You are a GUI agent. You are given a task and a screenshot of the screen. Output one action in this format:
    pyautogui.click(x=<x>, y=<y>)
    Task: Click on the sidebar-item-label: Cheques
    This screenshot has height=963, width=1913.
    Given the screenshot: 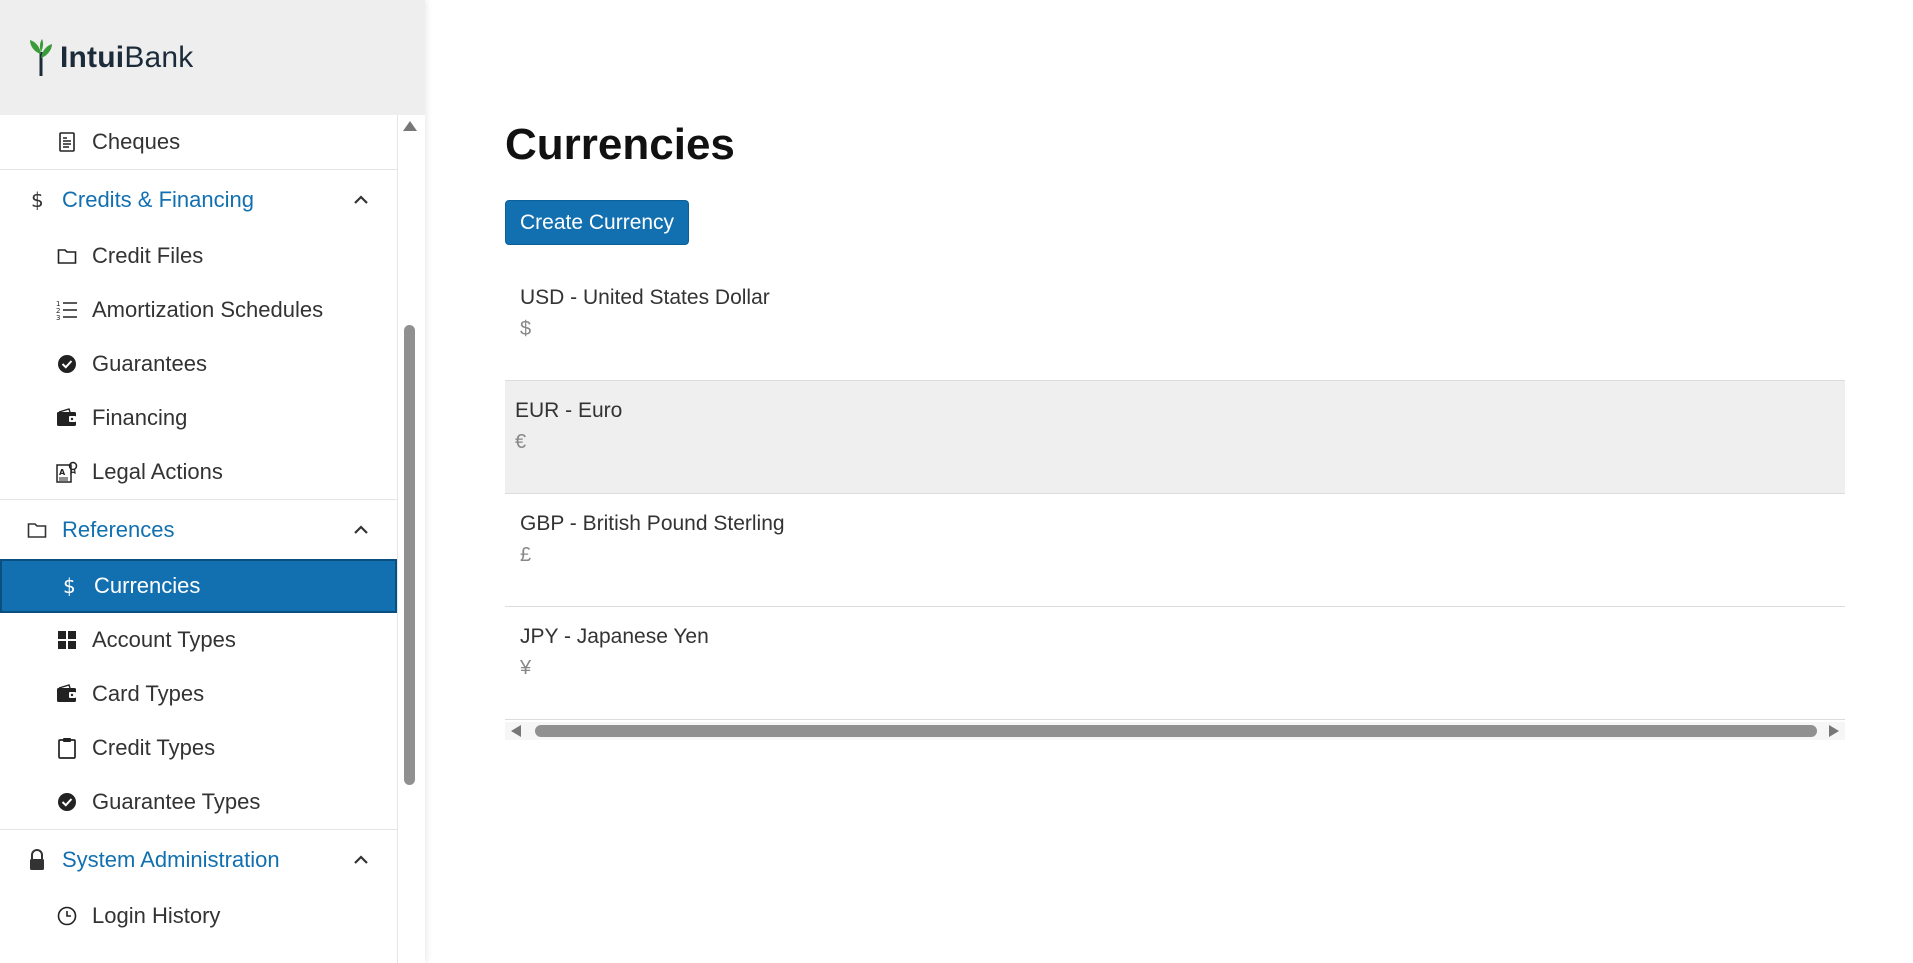 What is the action you would take?
    pyautogui.click(x=136, y=141)
    